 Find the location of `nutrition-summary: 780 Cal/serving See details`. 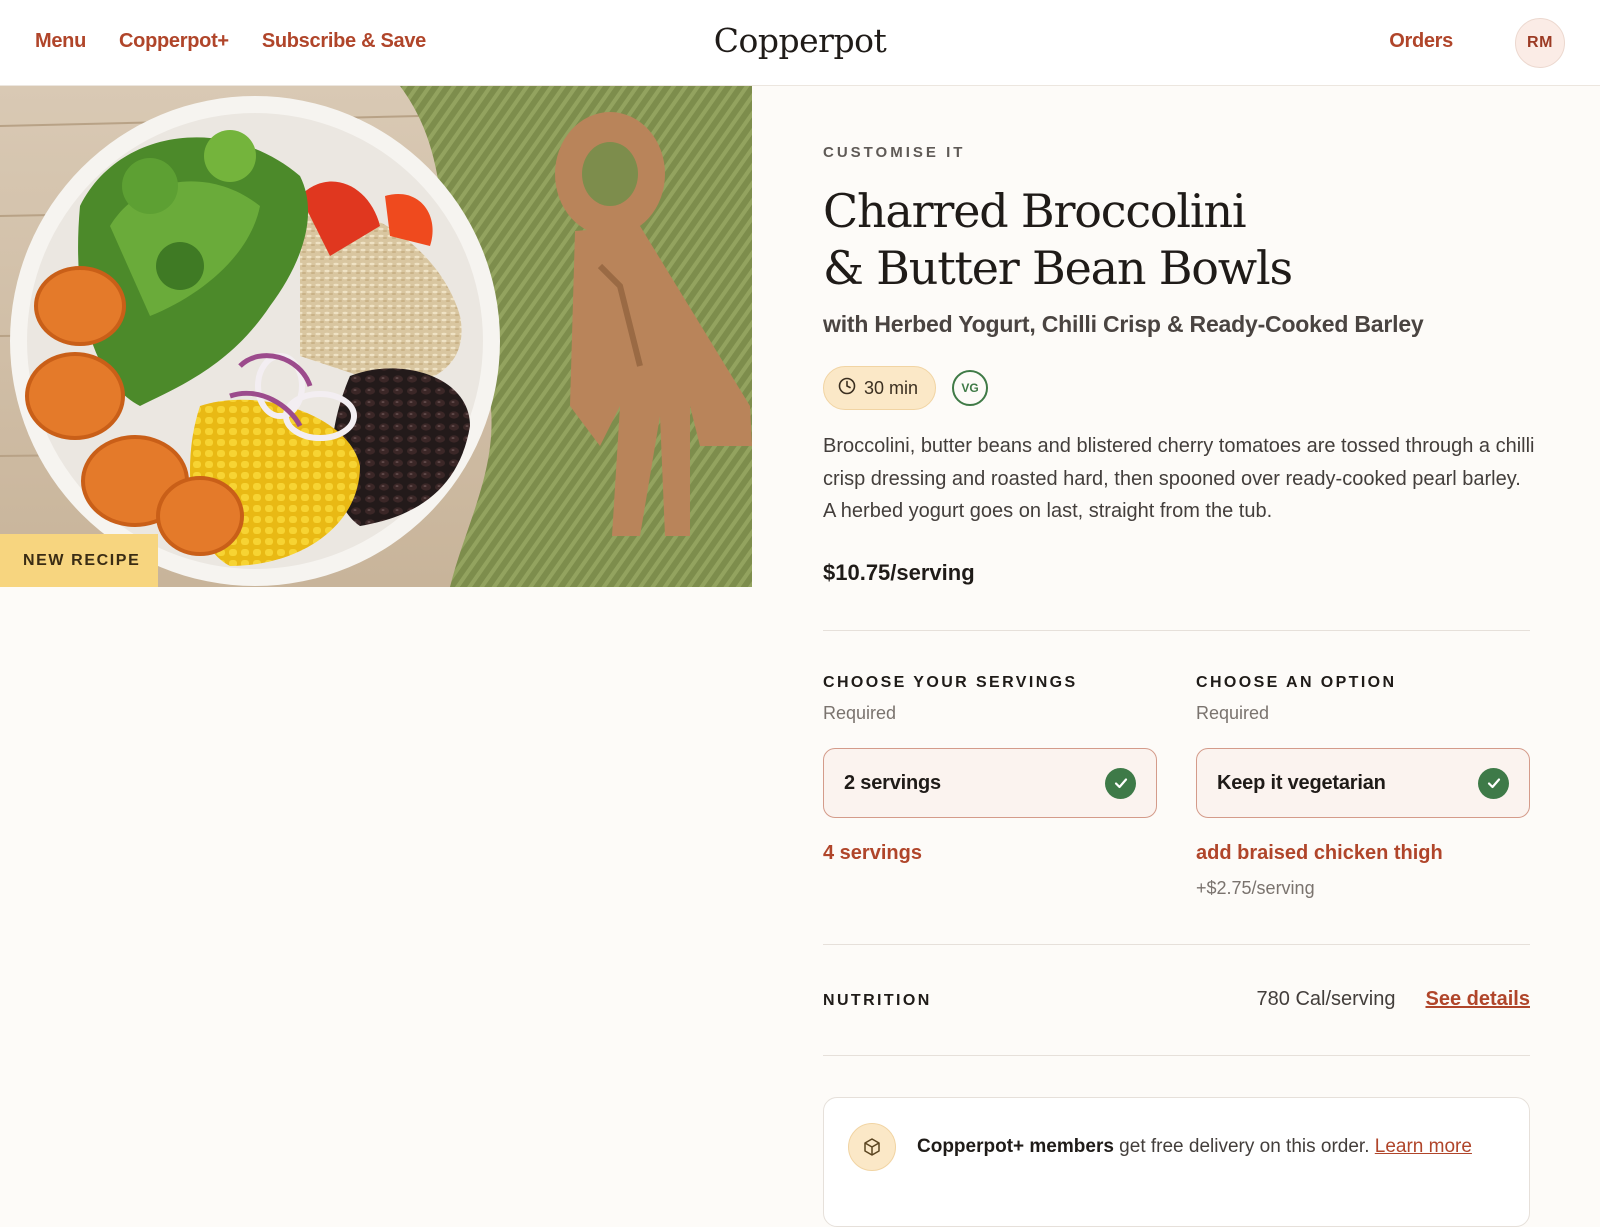

nutrition-summary: 780 Cal/serving See details is located at coordinates (1393, 999).